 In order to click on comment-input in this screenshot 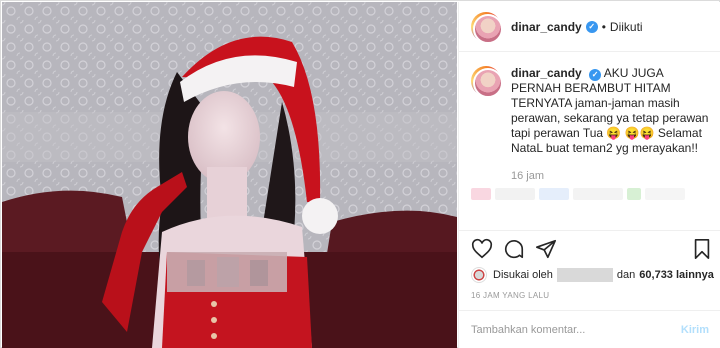, I will do `click(576, 329)`.